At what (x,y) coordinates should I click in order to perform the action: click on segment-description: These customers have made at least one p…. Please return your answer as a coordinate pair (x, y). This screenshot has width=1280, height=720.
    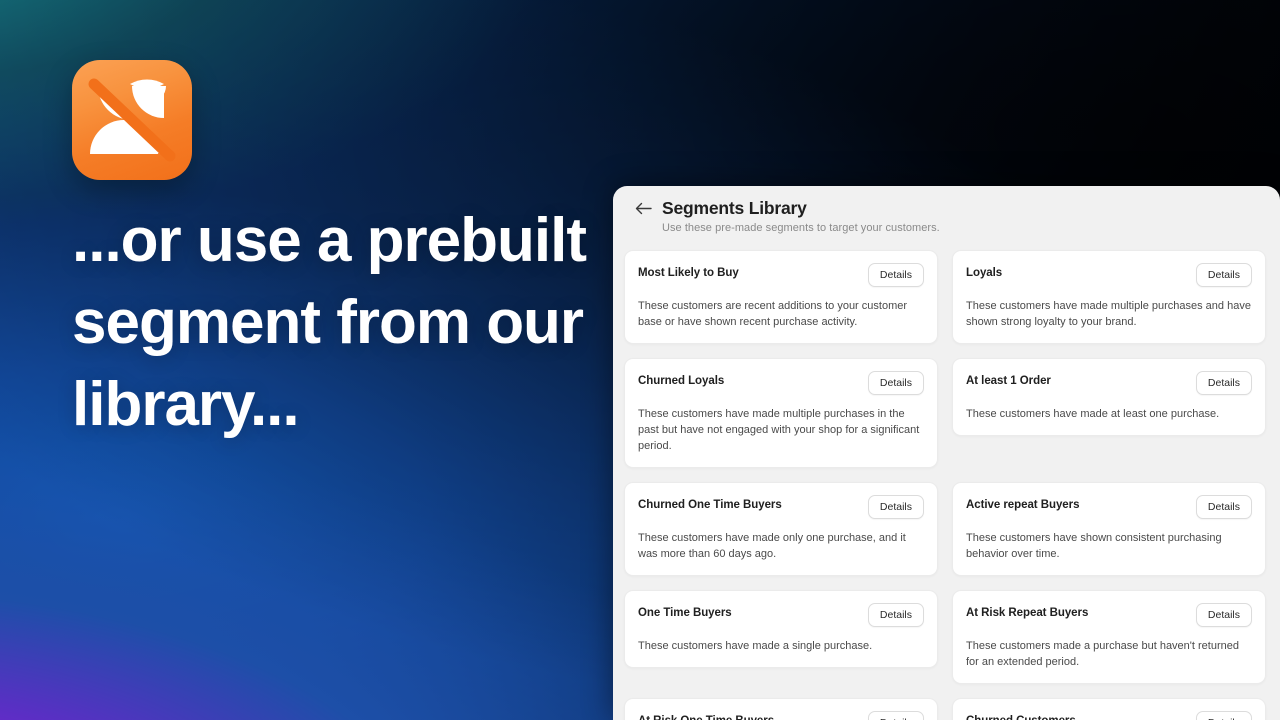
    Looking at the image, I should click on (1093, 414).